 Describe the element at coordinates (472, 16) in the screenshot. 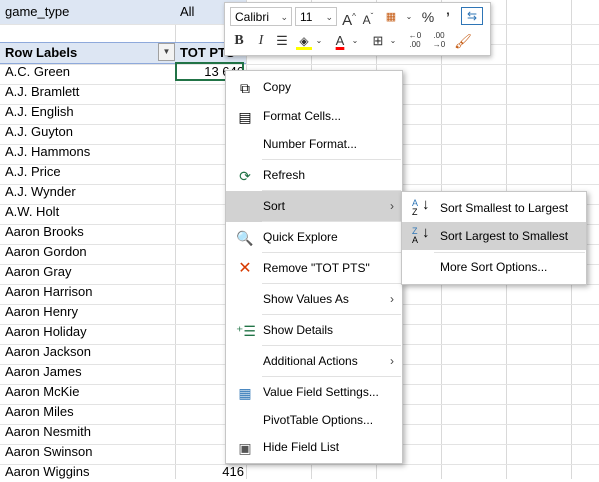

I see `wrap-format-icon: ⇆` at that location.